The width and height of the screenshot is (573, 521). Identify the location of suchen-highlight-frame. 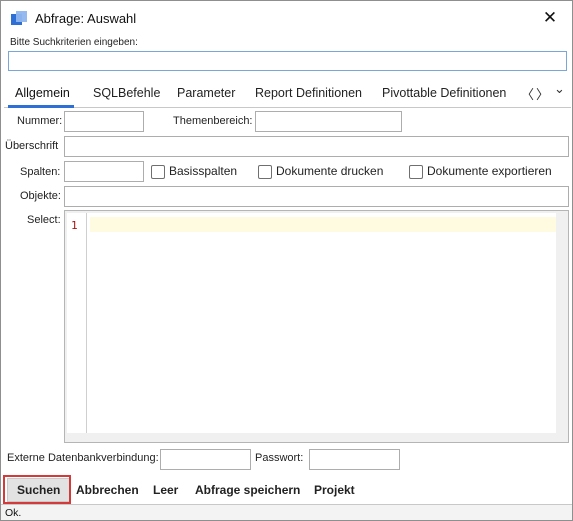
(37, 489).